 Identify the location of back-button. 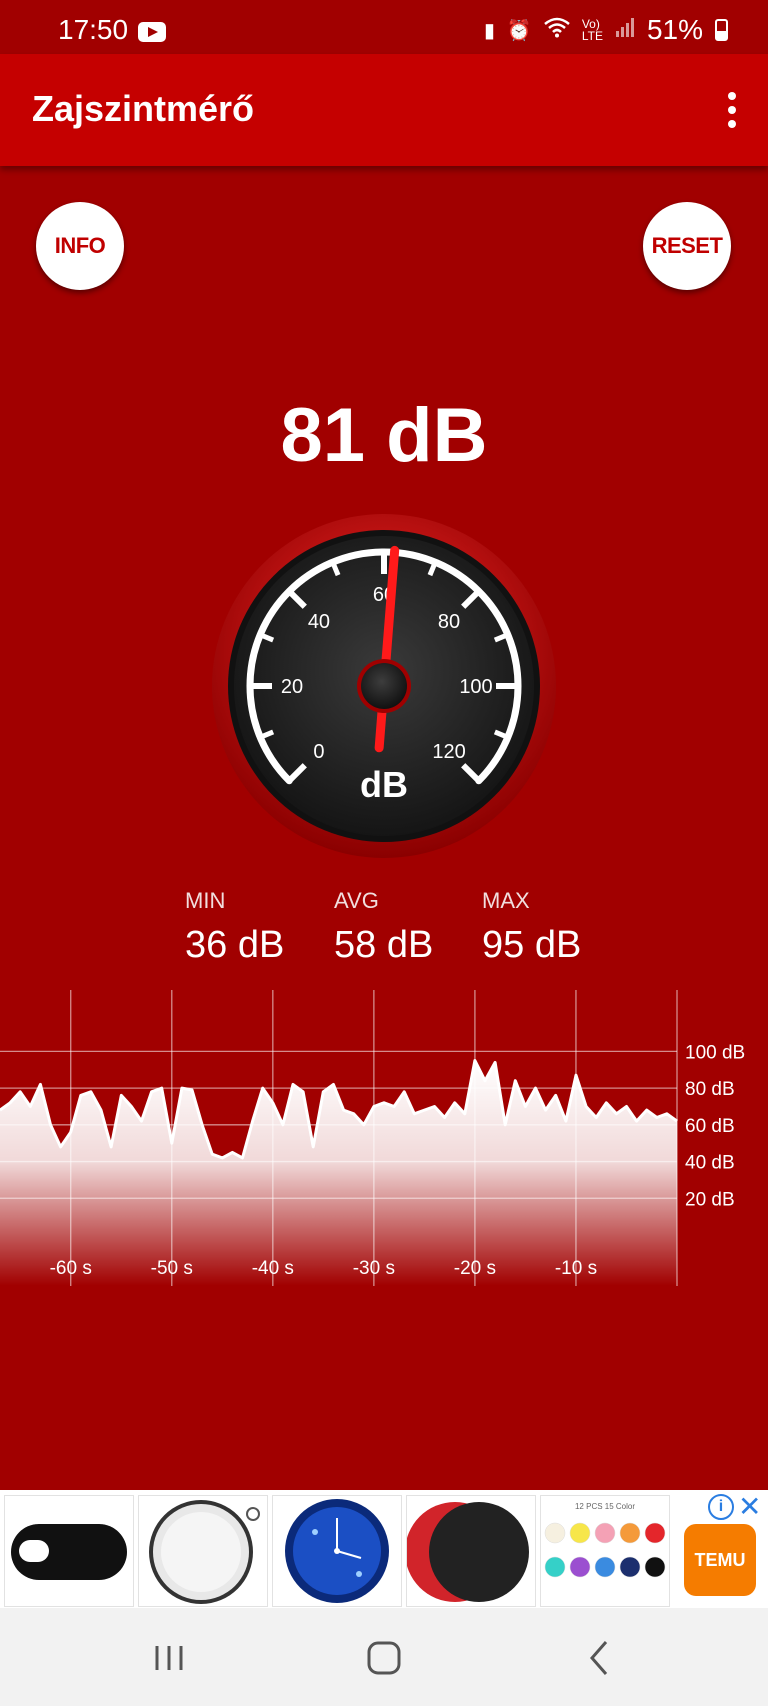
(600, 1658).